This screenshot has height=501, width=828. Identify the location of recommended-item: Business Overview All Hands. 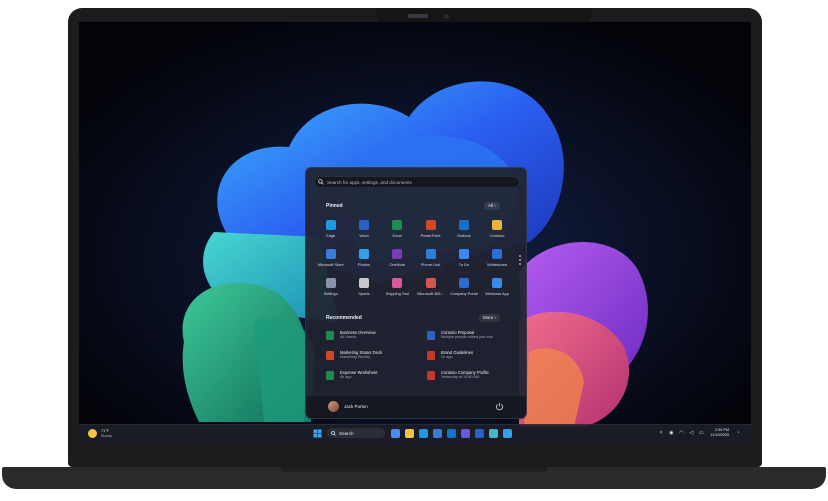
(376, 340).